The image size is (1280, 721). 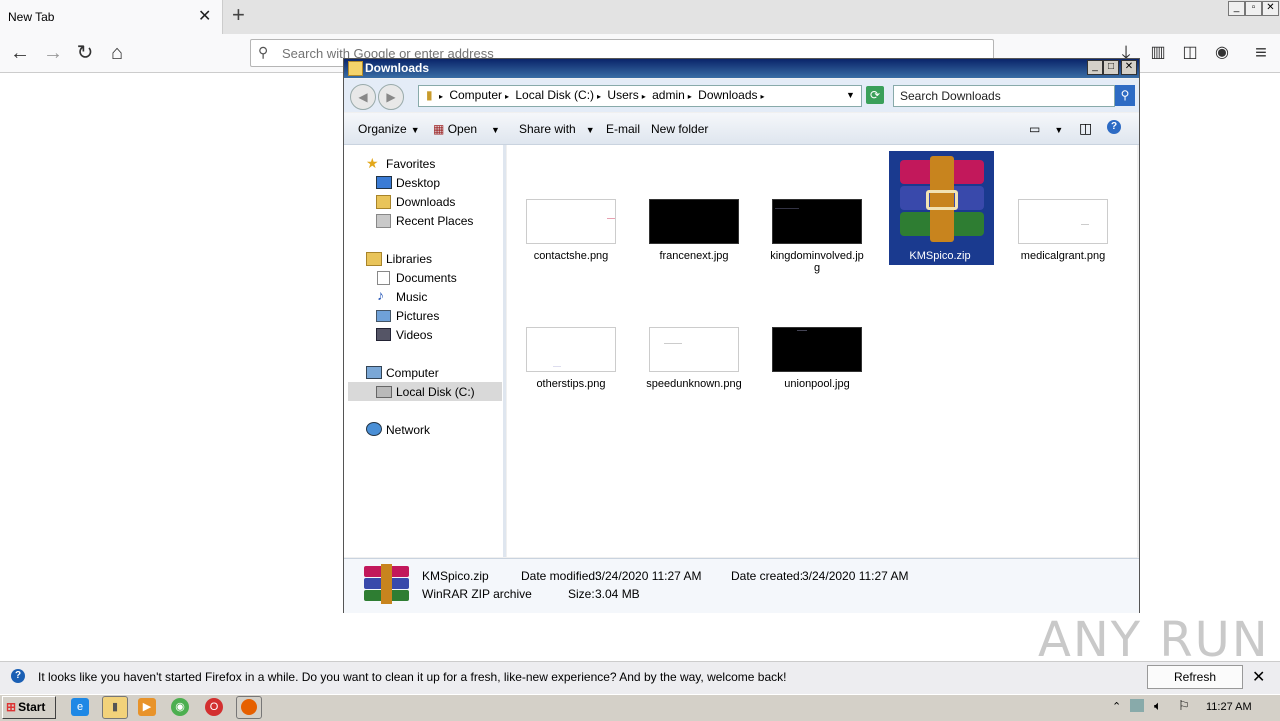 I want to click on file-thumbnail-francenext, so click(x=694, y=221).